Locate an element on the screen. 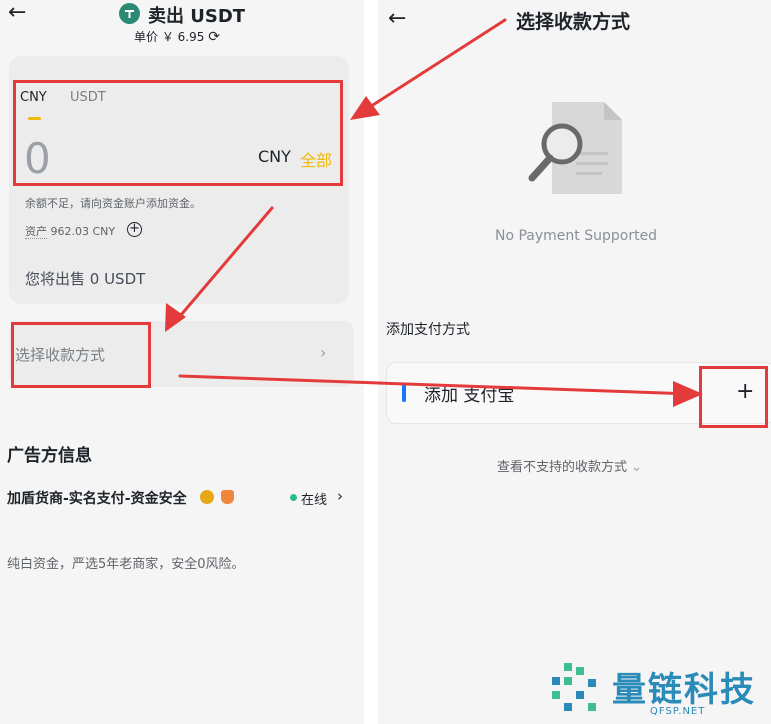 This screenshot has width=771, height=724. annotation-box-amount is located at coordinates (178, 133).